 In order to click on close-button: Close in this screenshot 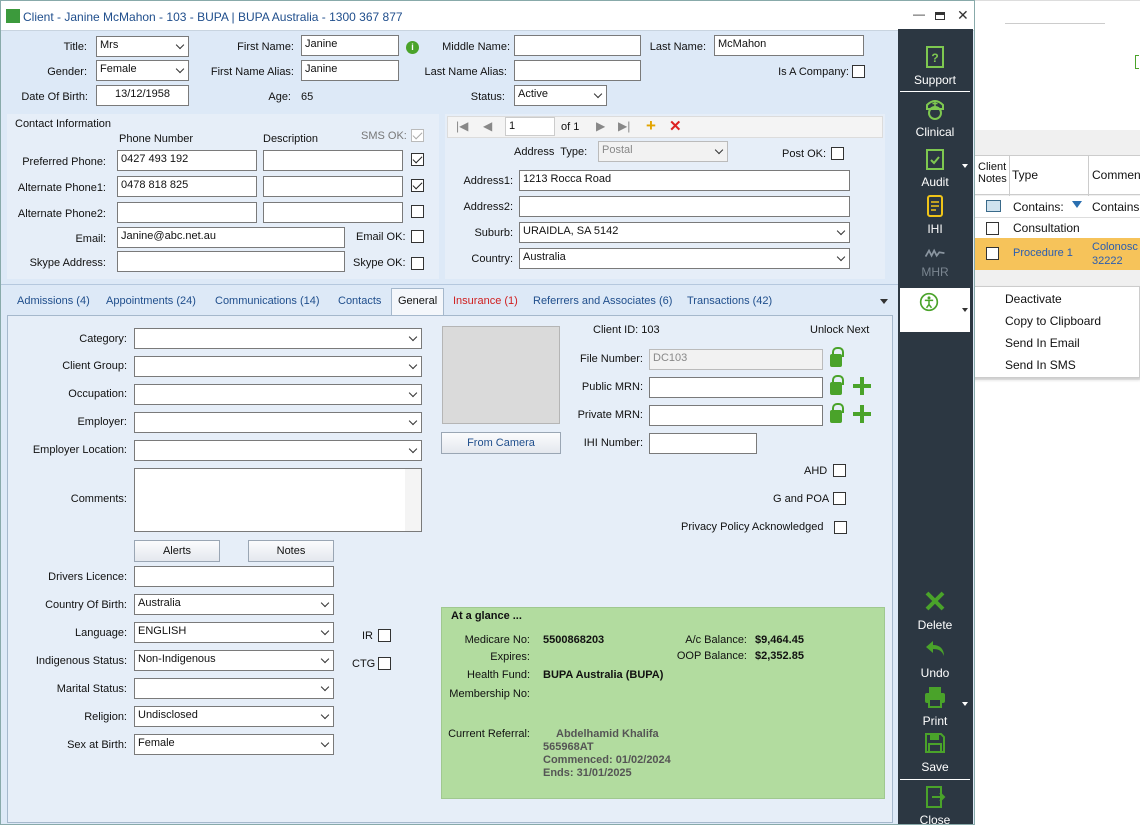, I will do `click(935, 804)`.